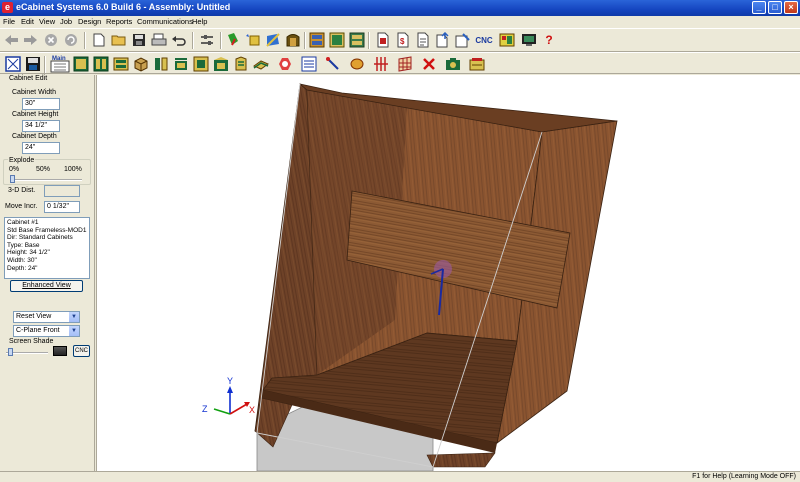 Image resolution: width=800 pixels, height=482 pixels. Describe the element at coordinates (207, 40) in the screenshot. I see `settings-icon` at that location.